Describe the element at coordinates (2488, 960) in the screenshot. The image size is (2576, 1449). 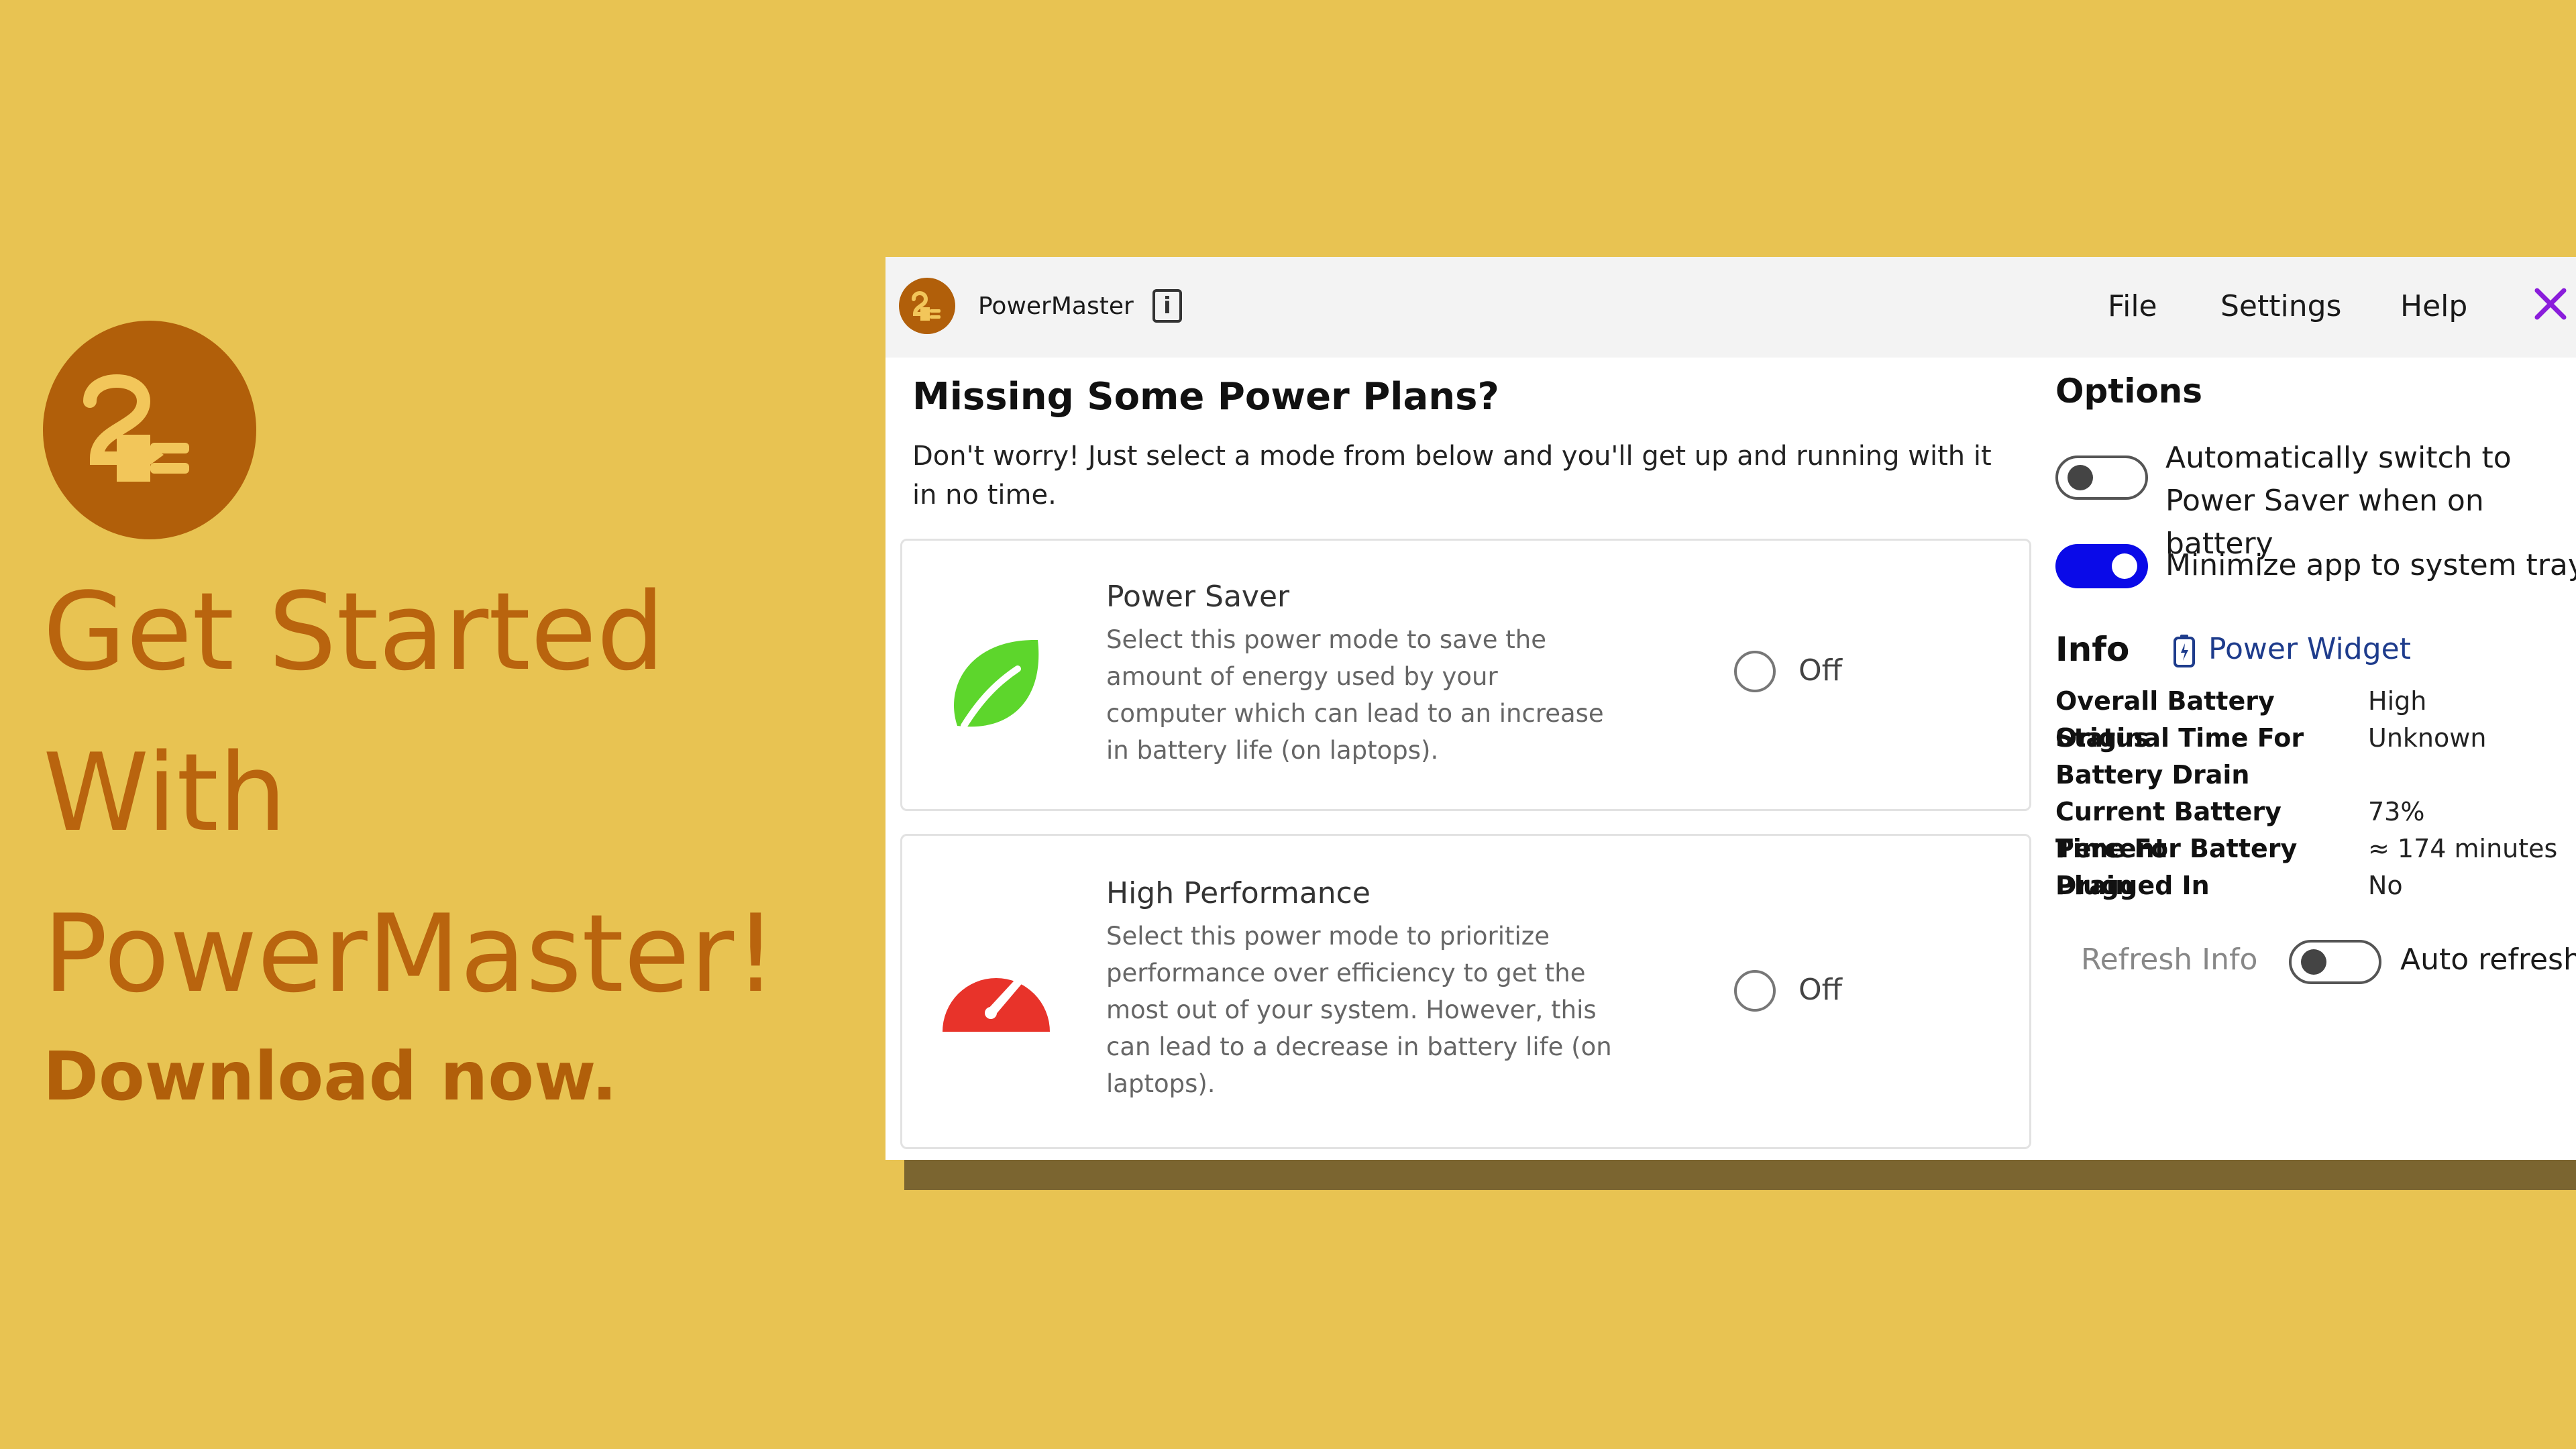
I see `auto-refresh-label: Auto refresh` at that location.